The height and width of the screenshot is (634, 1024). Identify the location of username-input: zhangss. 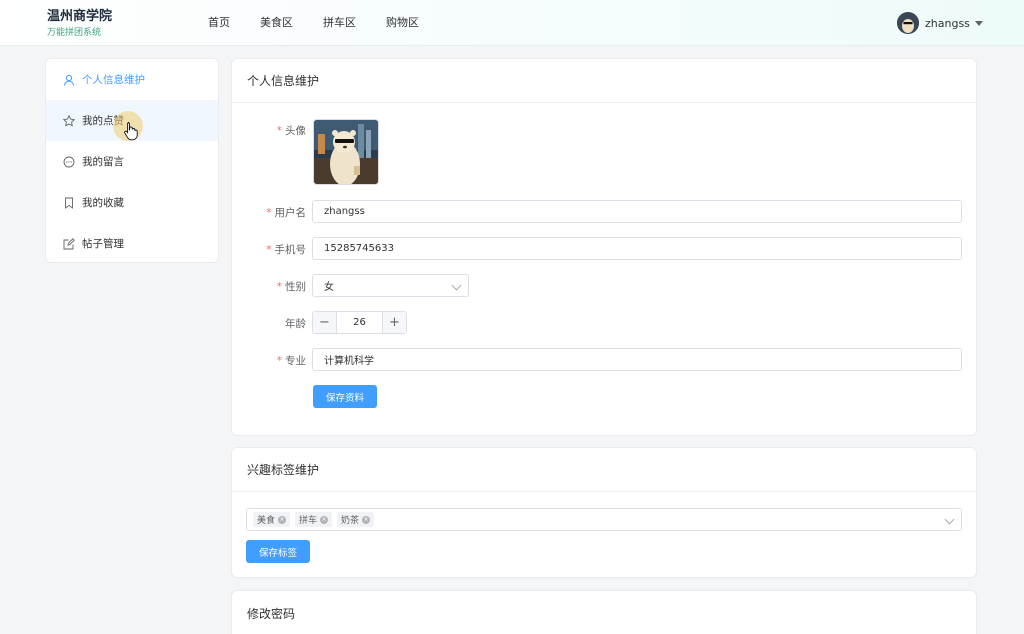
(637, 211).